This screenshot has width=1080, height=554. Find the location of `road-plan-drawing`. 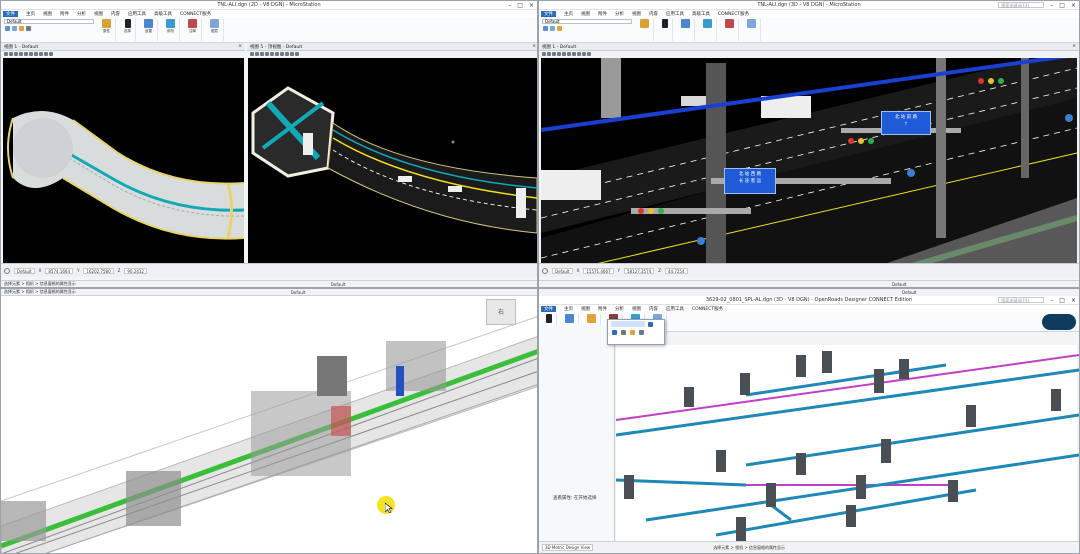

road-plan-drawing is located at coordinates (125, 175).